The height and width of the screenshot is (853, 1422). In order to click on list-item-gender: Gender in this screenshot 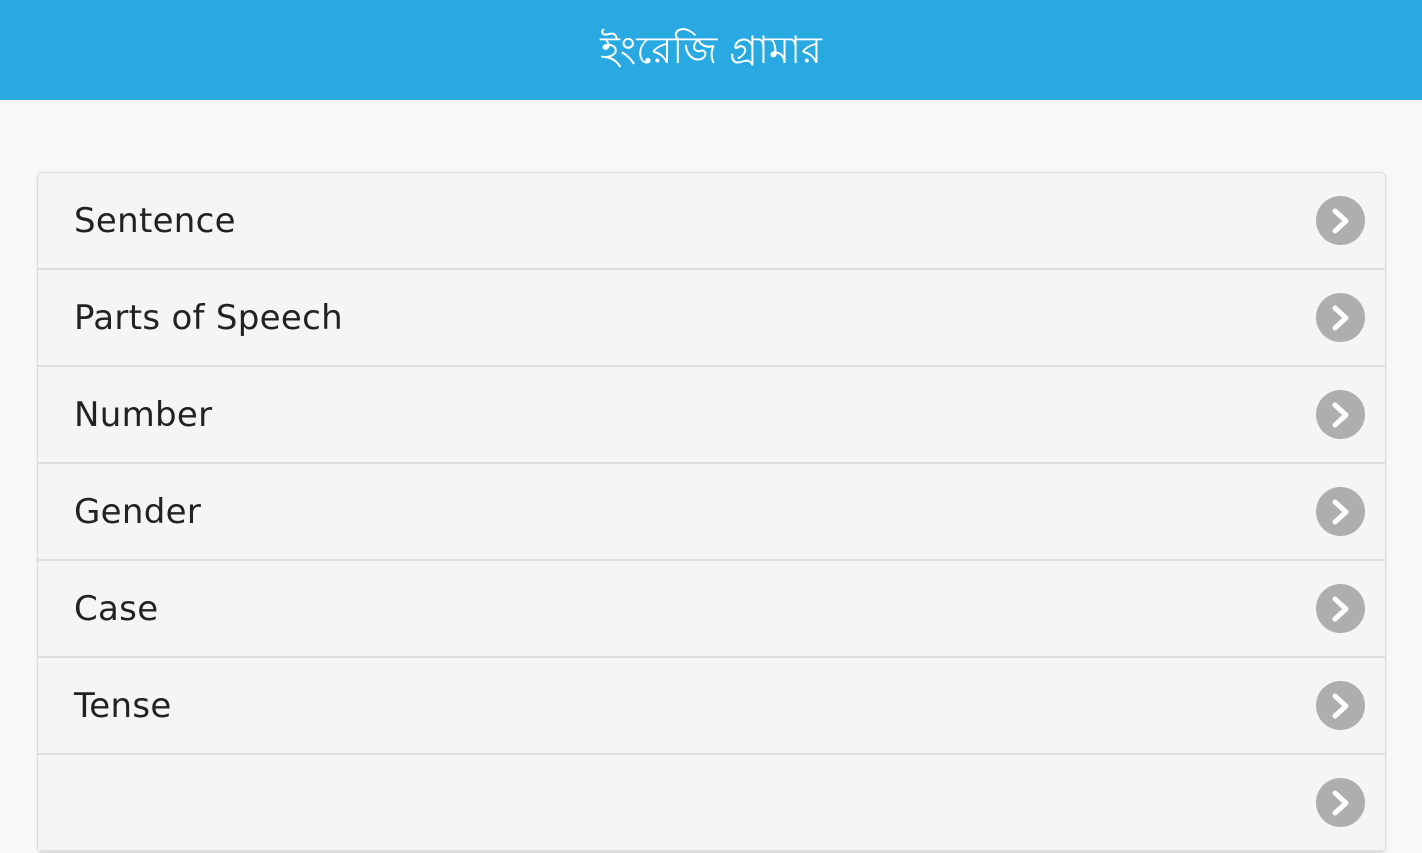, I will do `click(711, 512)`.